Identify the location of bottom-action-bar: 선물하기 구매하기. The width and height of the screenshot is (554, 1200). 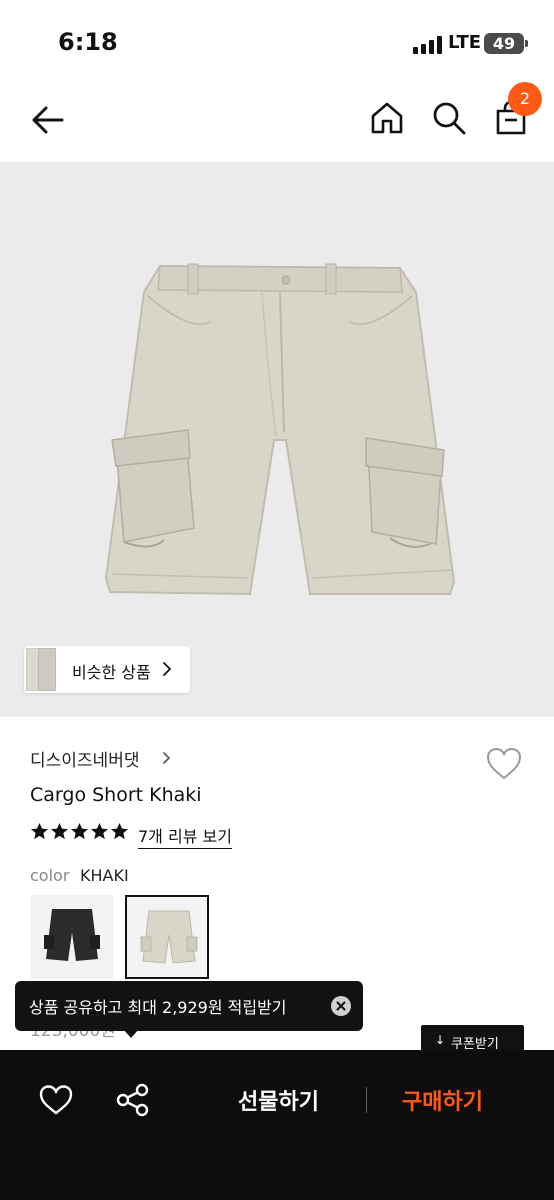
(277, 1125).